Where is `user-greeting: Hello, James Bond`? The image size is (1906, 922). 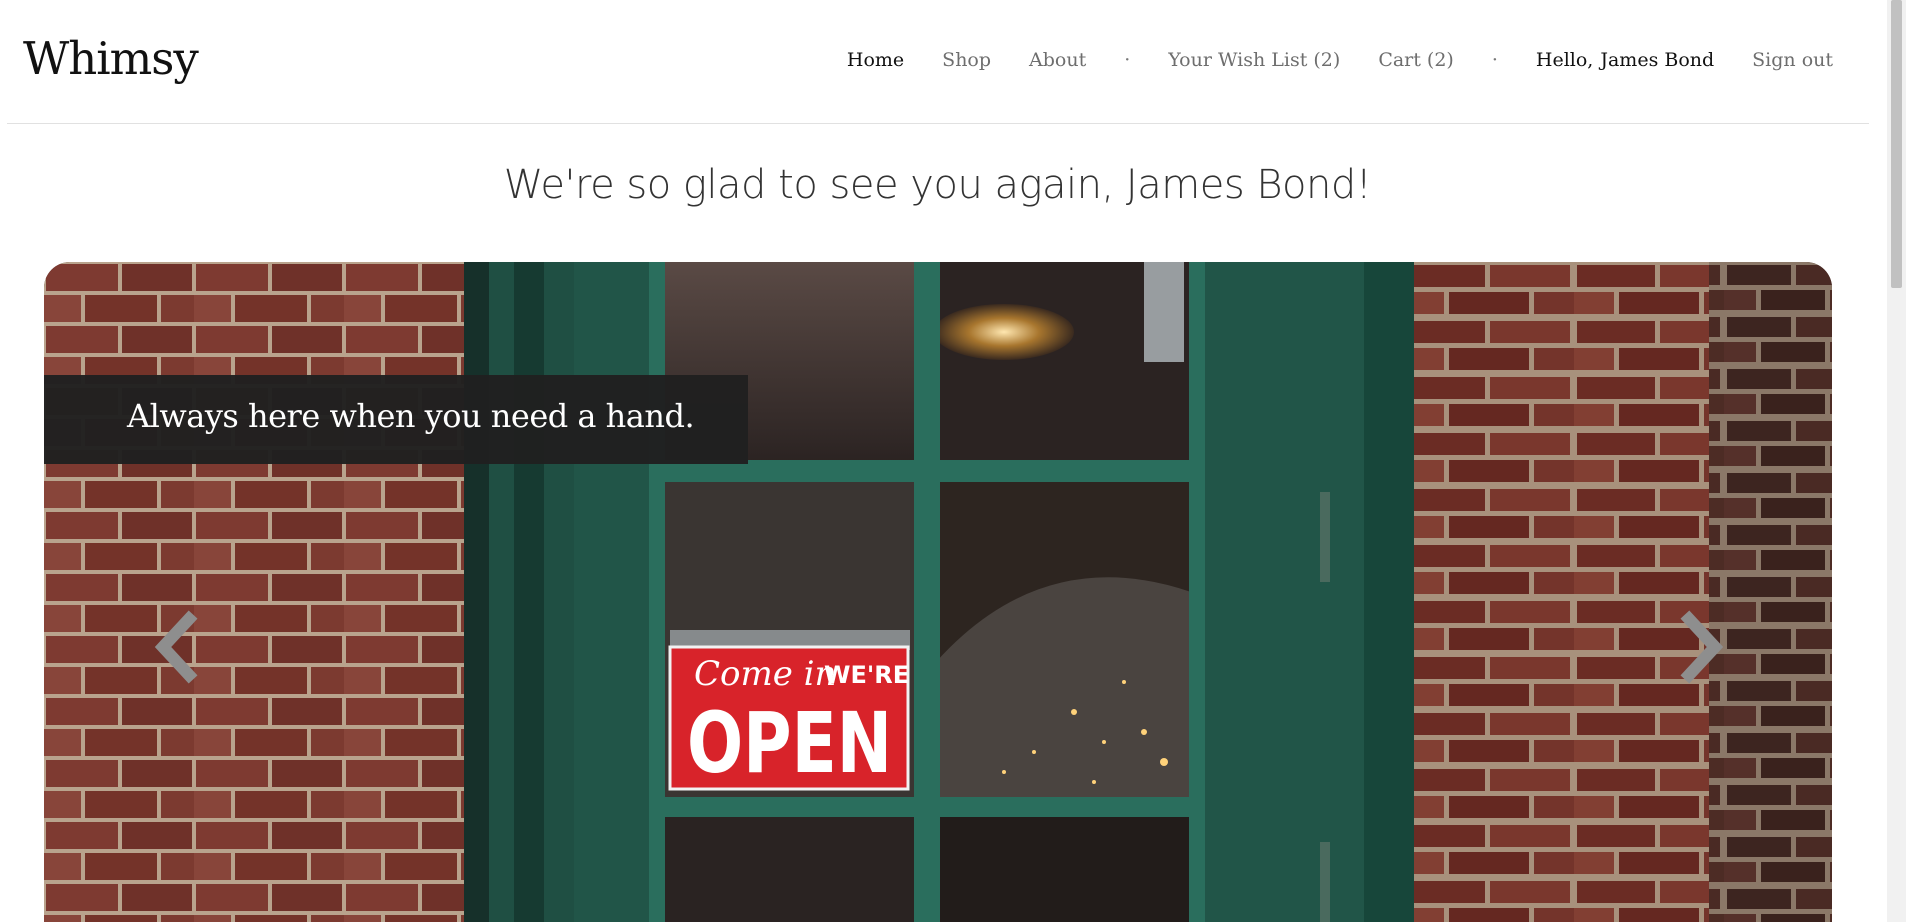
user-greeting: Hello, James Bond is located at coordinates (1625, 60).